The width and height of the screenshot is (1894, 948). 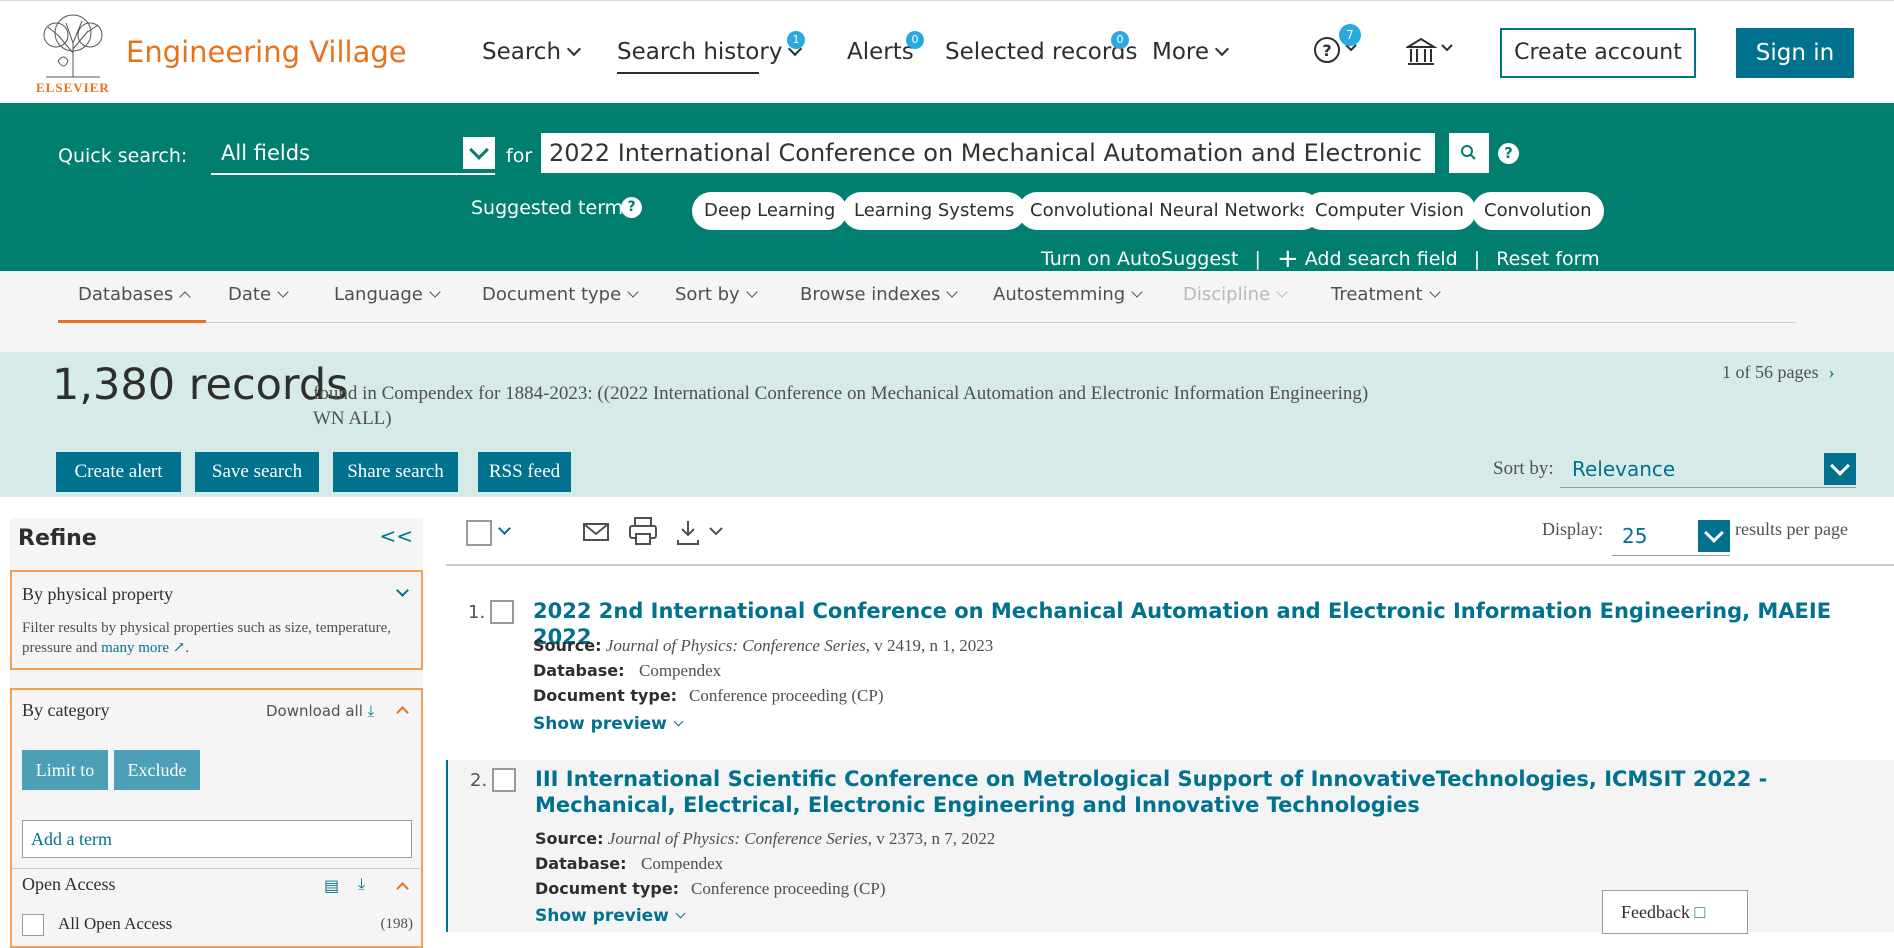 I want to click on reset-form-link: Reset form, so click(x=1547, y=259).